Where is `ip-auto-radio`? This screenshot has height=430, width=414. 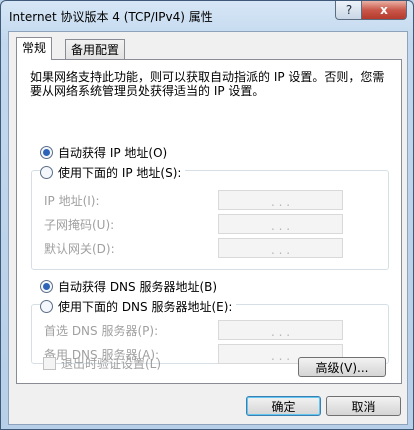
ip-auto-radio is located at coordinates (46, 152).